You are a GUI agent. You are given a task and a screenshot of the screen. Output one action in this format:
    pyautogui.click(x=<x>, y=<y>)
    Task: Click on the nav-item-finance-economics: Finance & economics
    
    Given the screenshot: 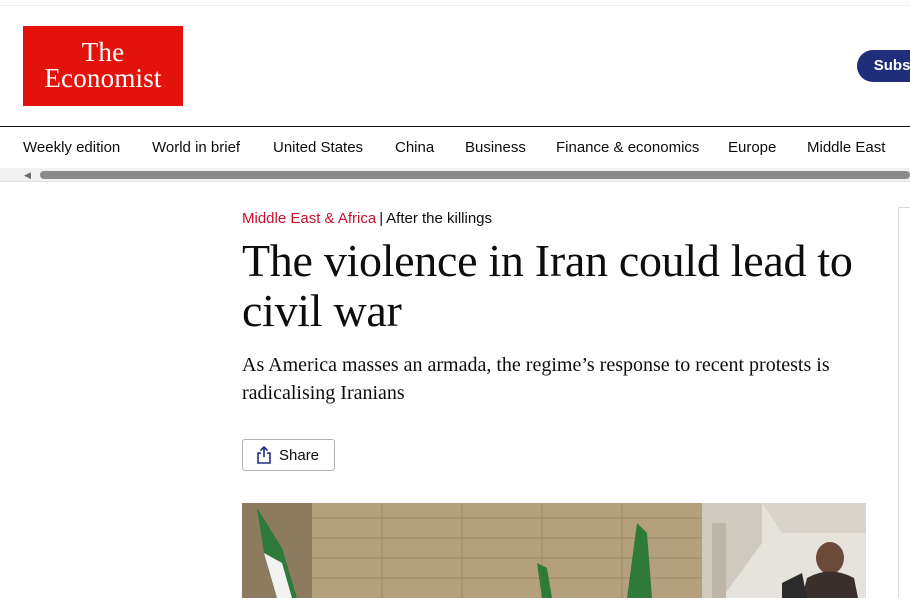 What is the action you would take?
    pyautogui.click(x=627, y=147)
    